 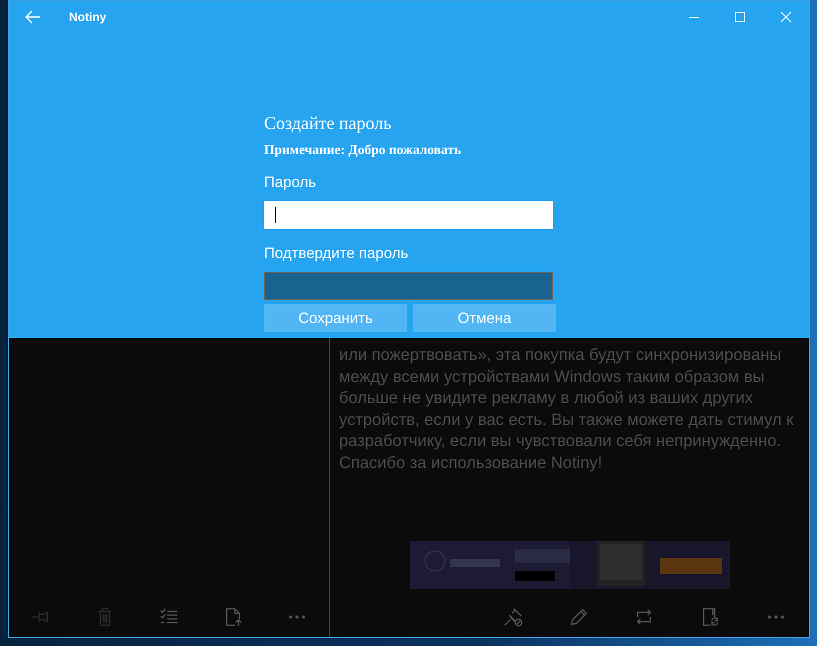 I want to click on back-icon, so click(x=33, y=17).